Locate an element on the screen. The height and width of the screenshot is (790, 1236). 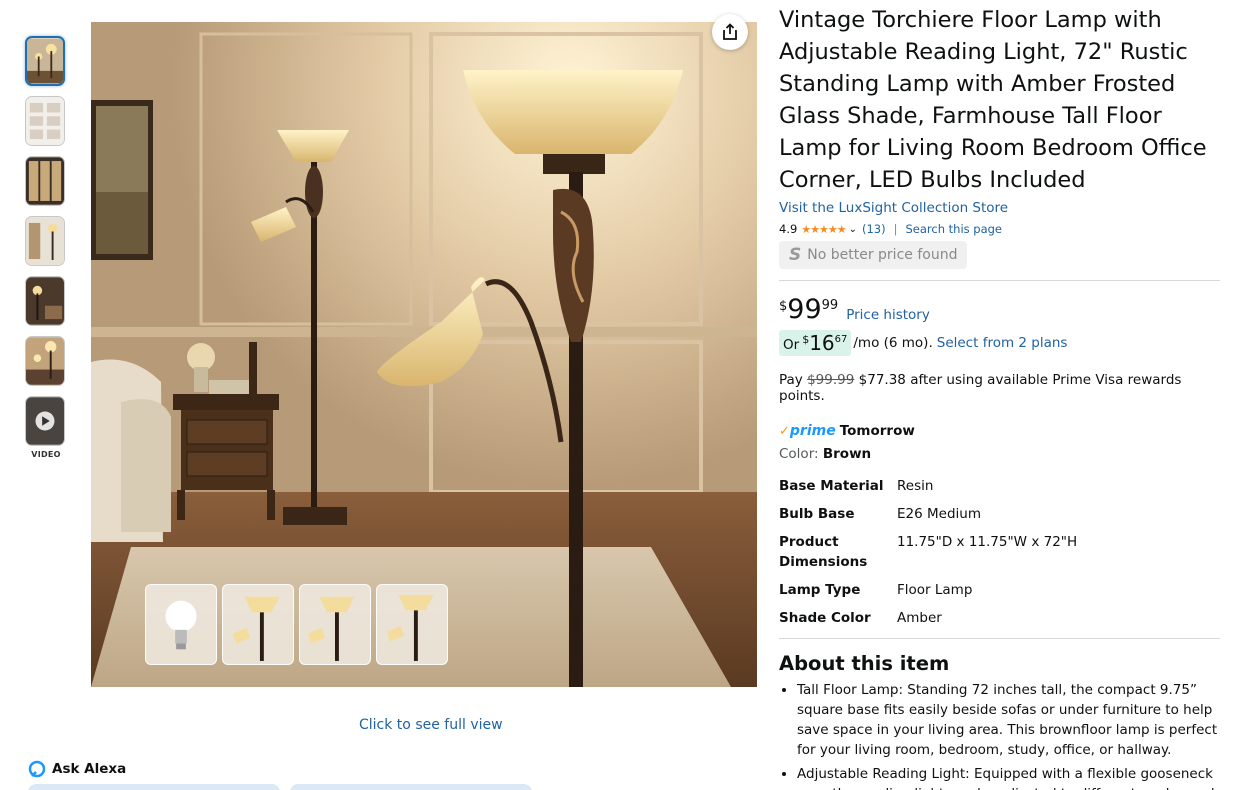
spec-key: Base Material is located at coordinates (831, 486).